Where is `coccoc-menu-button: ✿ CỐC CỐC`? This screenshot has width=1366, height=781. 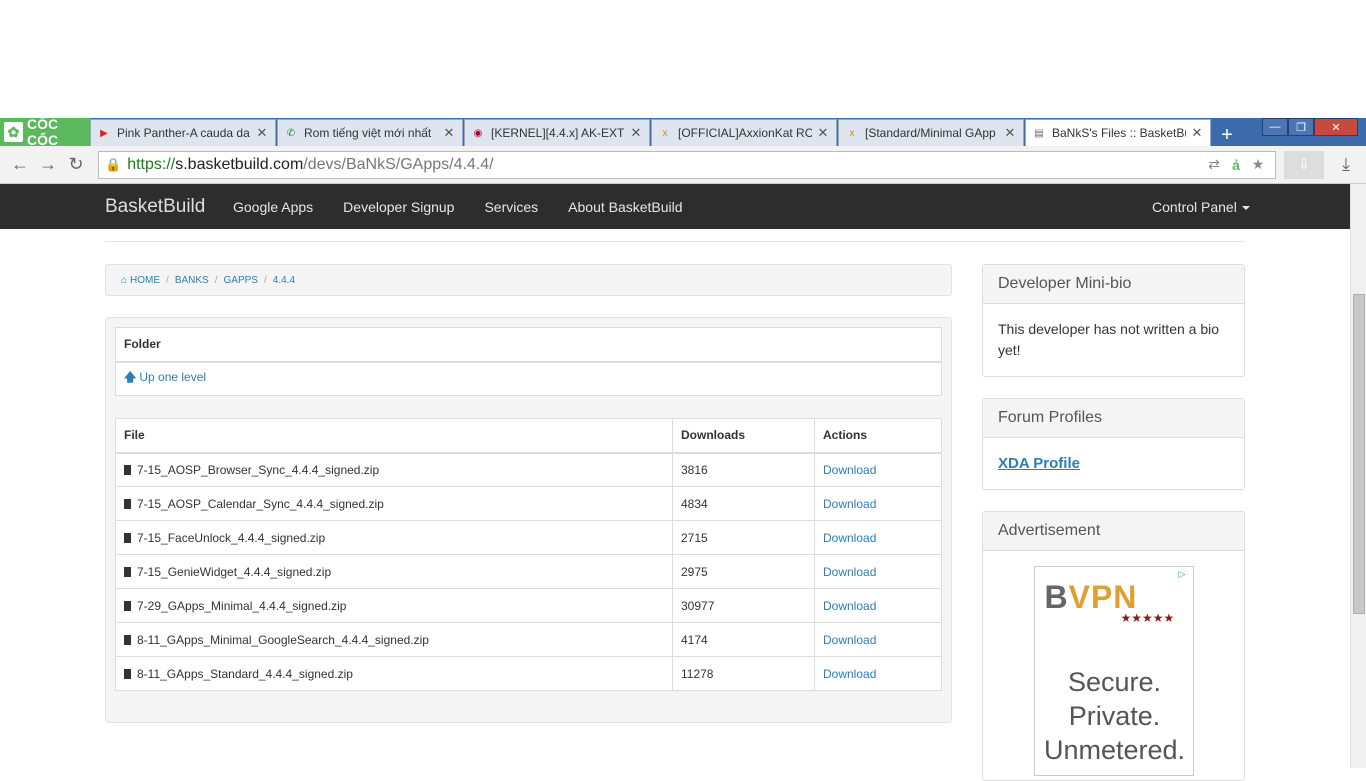
coccoc-menu-button: ✿ CỐC CỐC is located at coordinates (45, 132).